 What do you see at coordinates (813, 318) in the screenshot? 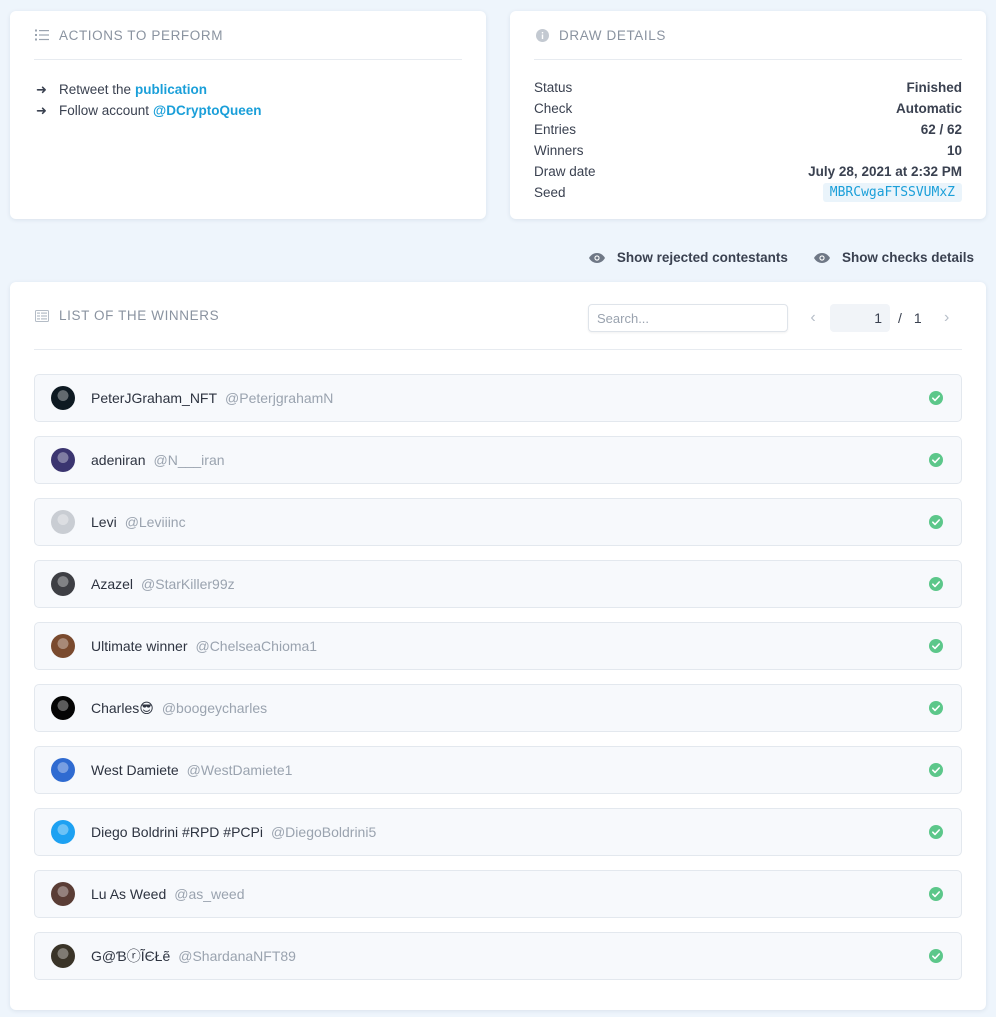
I see `prev-page-button: ‹` at bounding box center [813, 318].